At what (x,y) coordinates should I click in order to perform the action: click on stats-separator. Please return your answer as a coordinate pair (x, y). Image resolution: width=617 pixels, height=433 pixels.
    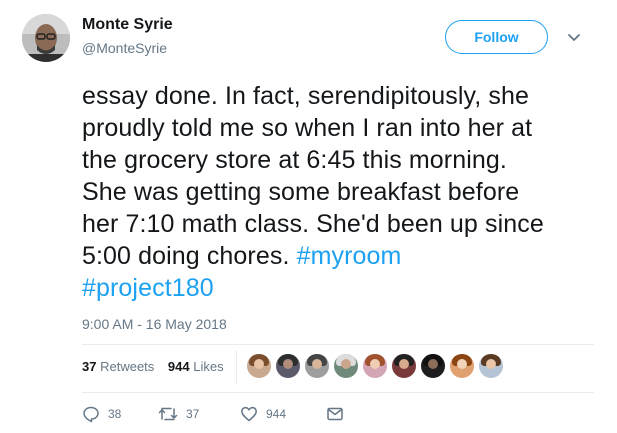
    Looking at the image, I should click on (236, 367).